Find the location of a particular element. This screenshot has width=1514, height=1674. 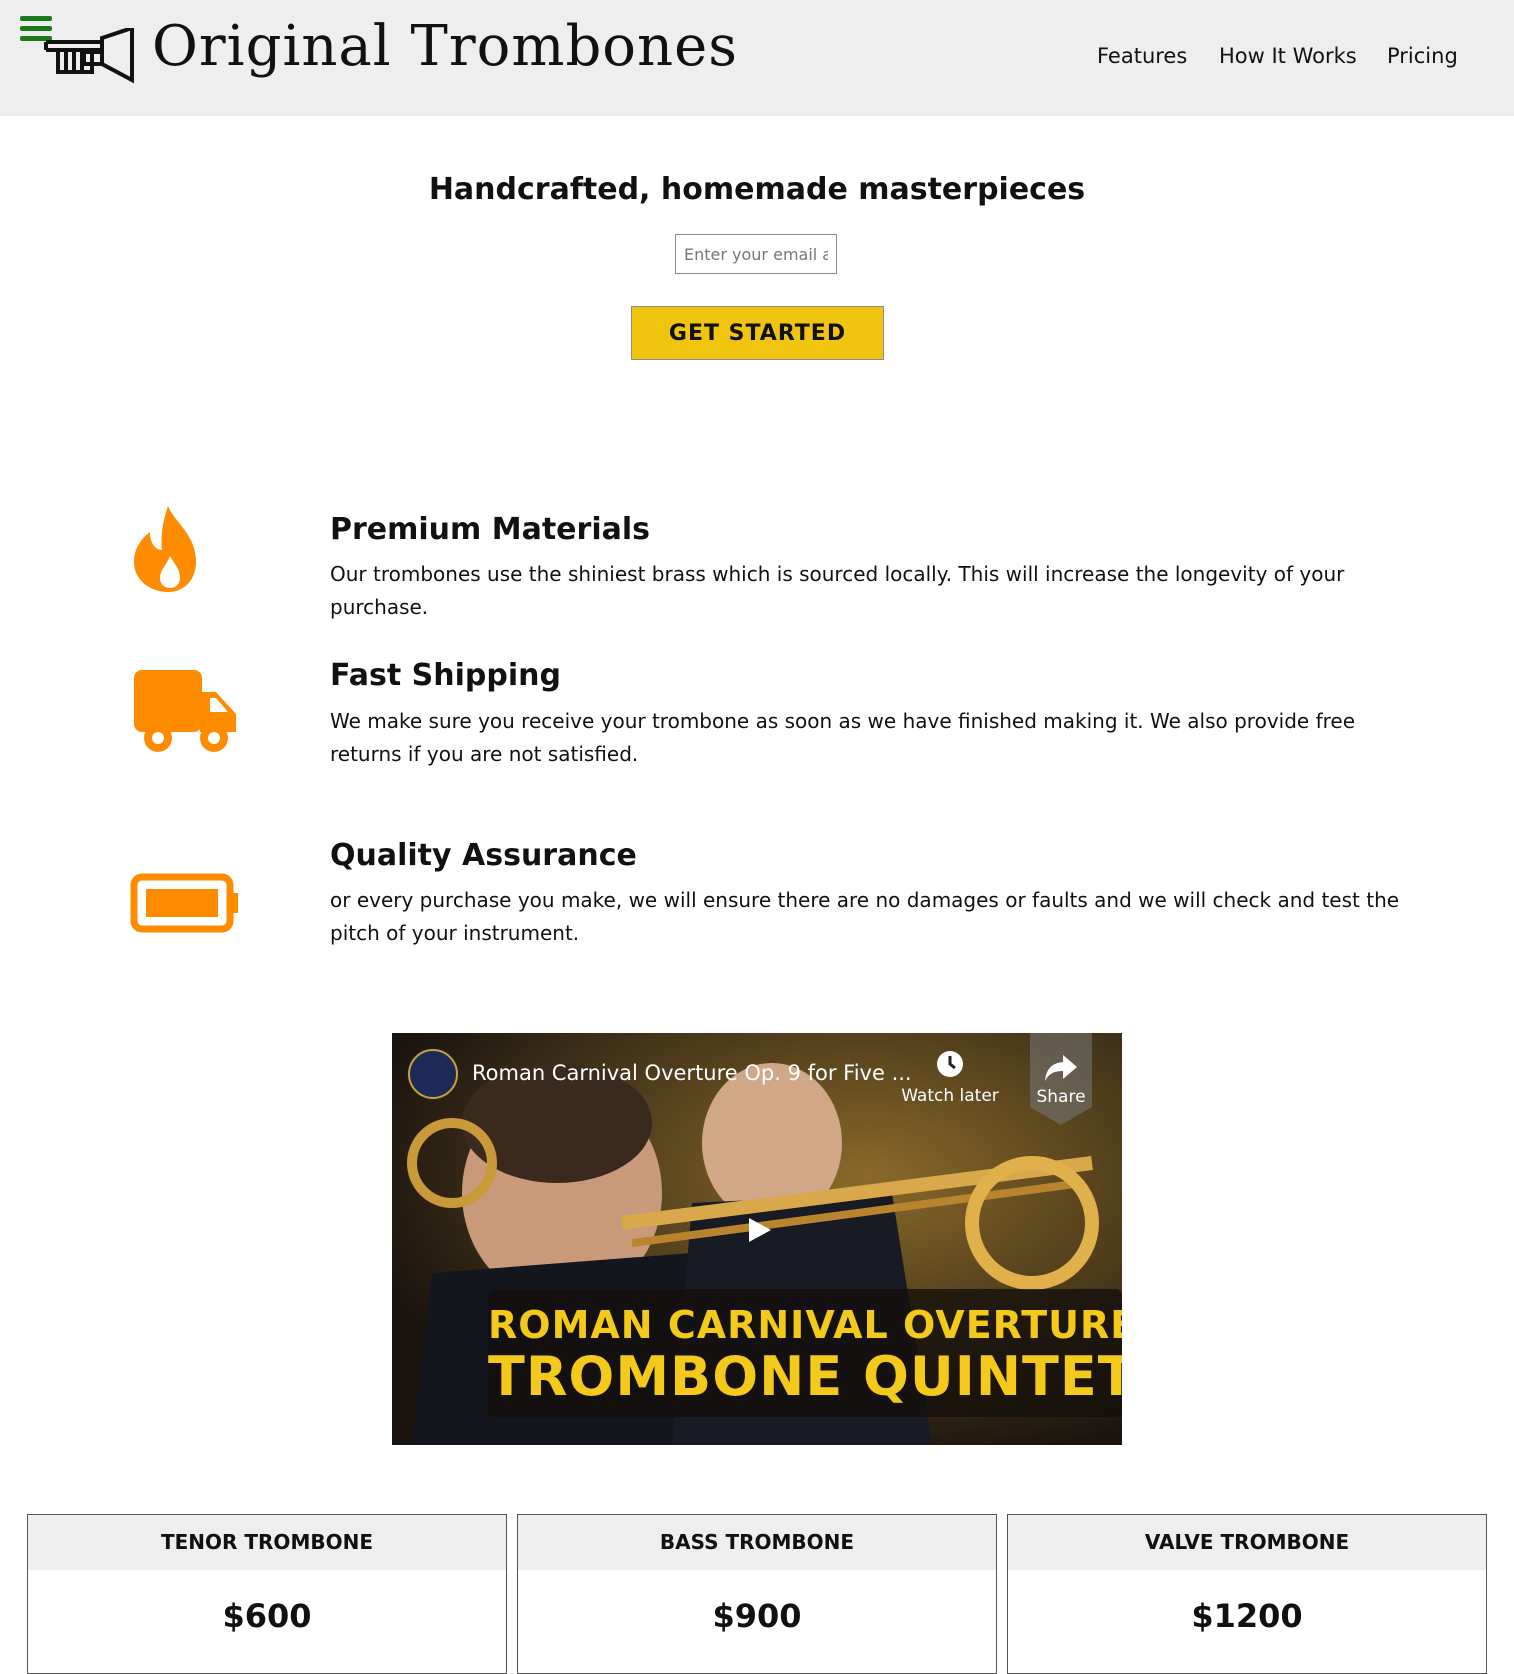

get-started-button: GET STARTED is located at coordinates (757, 333).